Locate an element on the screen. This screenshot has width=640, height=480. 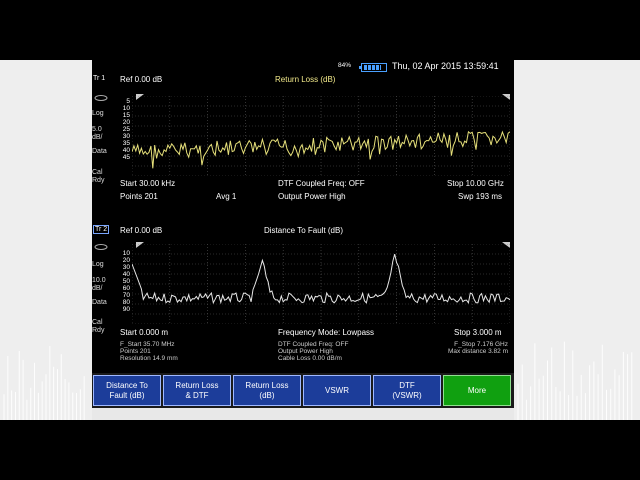
return-loss-plot is located at coordinates (321, 136).